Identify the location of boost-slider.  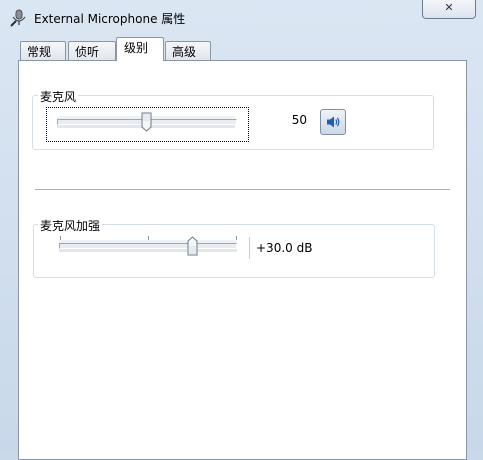
(148, 246).